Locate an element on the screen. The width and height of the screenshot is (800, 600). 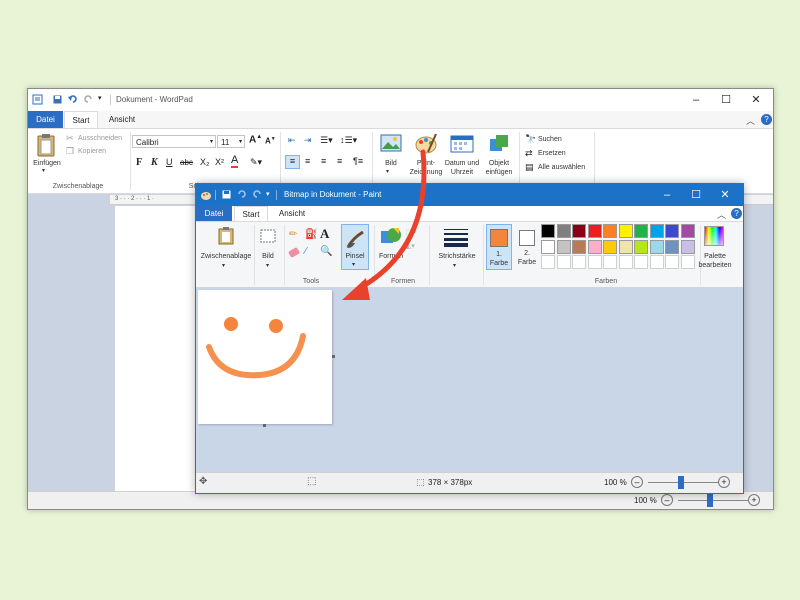
superscript-button: X² is located at coordinates (219, 162).